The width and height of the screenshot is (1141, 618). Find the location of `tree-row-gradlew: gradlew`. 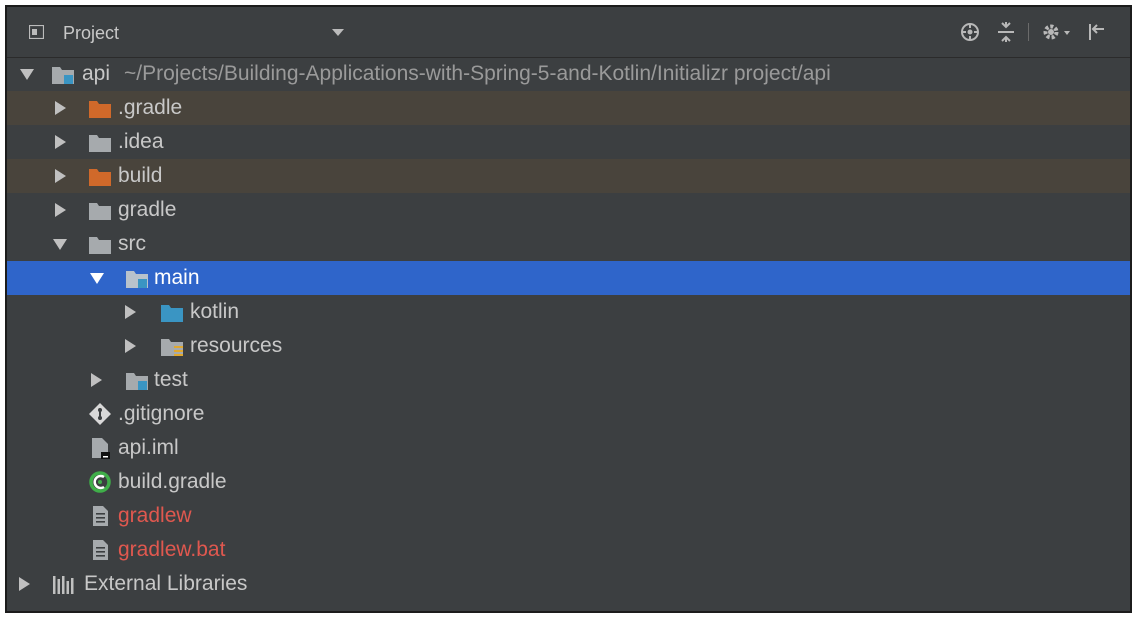

tree-row-gradlew: gradlew is located at coordinates (568, 516).